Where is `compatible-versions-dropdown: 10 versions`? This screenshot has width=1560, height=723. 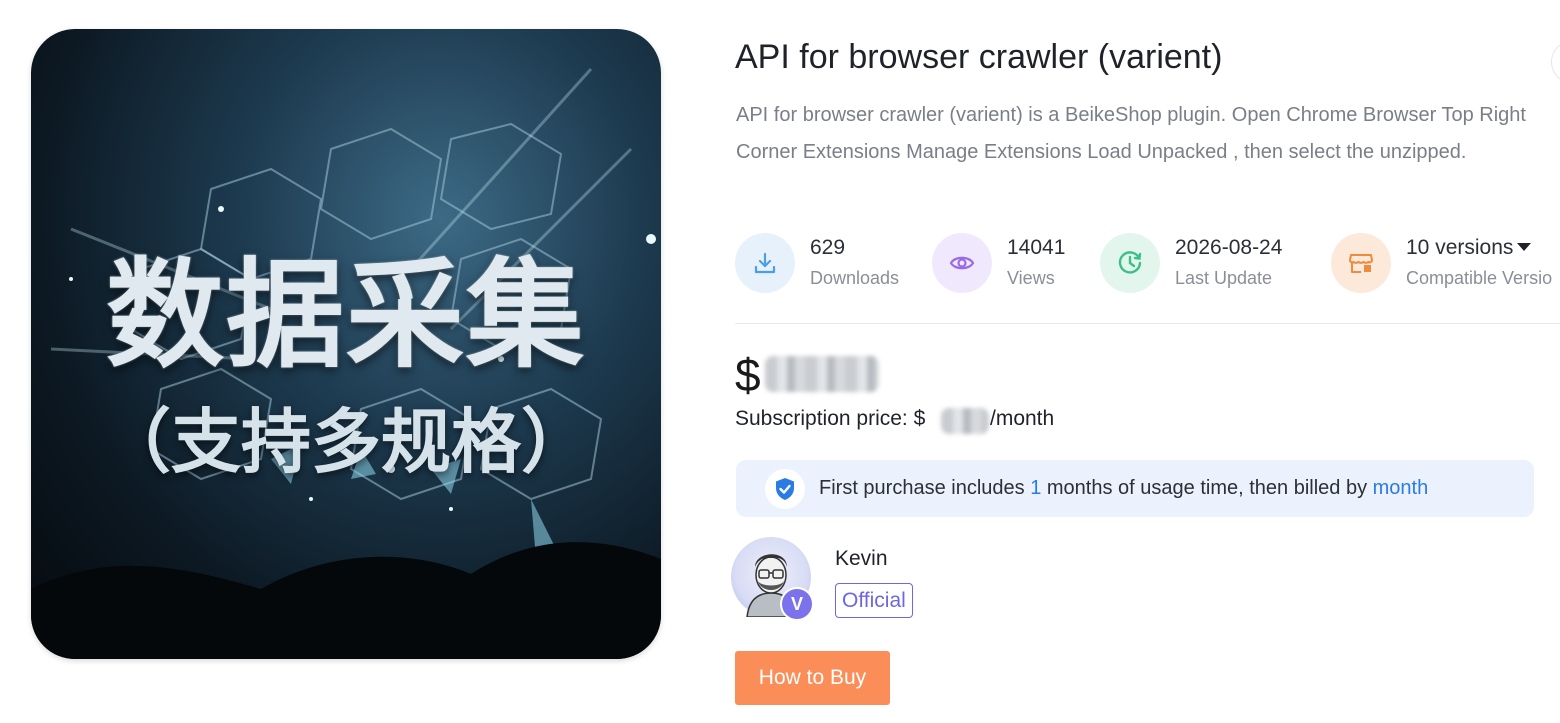
compatible-versions-dropdown: 10 versions is located at coordinates (1469, 248).